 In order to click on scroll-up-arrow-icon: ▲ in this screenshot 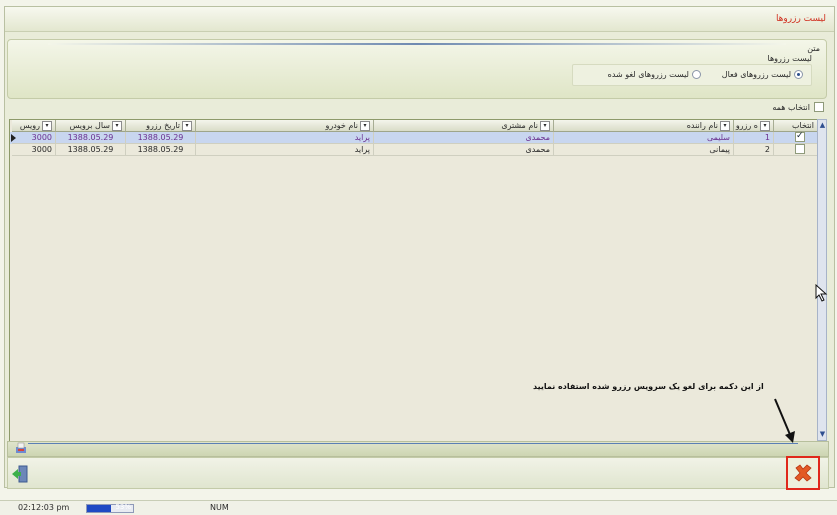, I will do `click(822, 125)`.